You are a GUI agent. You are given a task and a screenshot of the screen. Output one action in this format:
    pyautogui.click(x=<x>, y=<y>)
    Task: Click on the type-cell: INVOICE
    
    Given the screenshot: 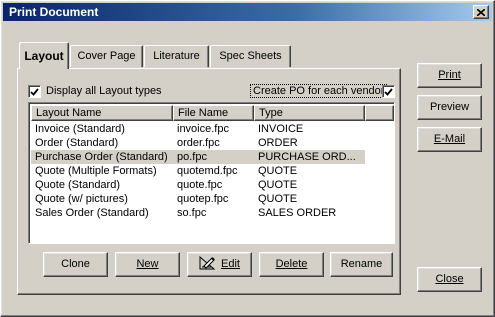 What is the action you would take?
    pyautogui.click(x=281, y=129)
    